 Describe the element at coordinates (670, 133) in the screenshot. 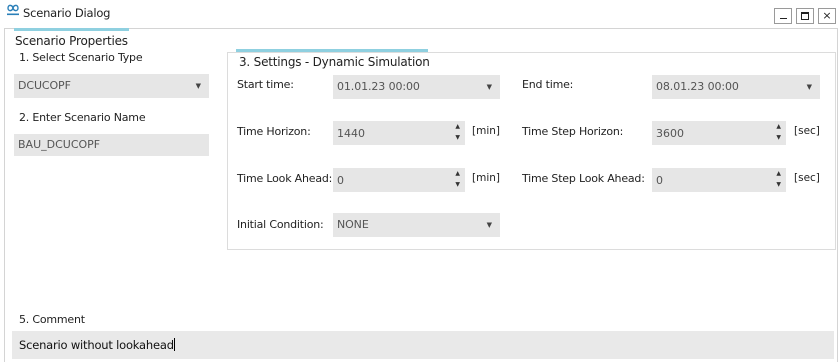

I see `time-step-horizon-value: 3600` at that location.